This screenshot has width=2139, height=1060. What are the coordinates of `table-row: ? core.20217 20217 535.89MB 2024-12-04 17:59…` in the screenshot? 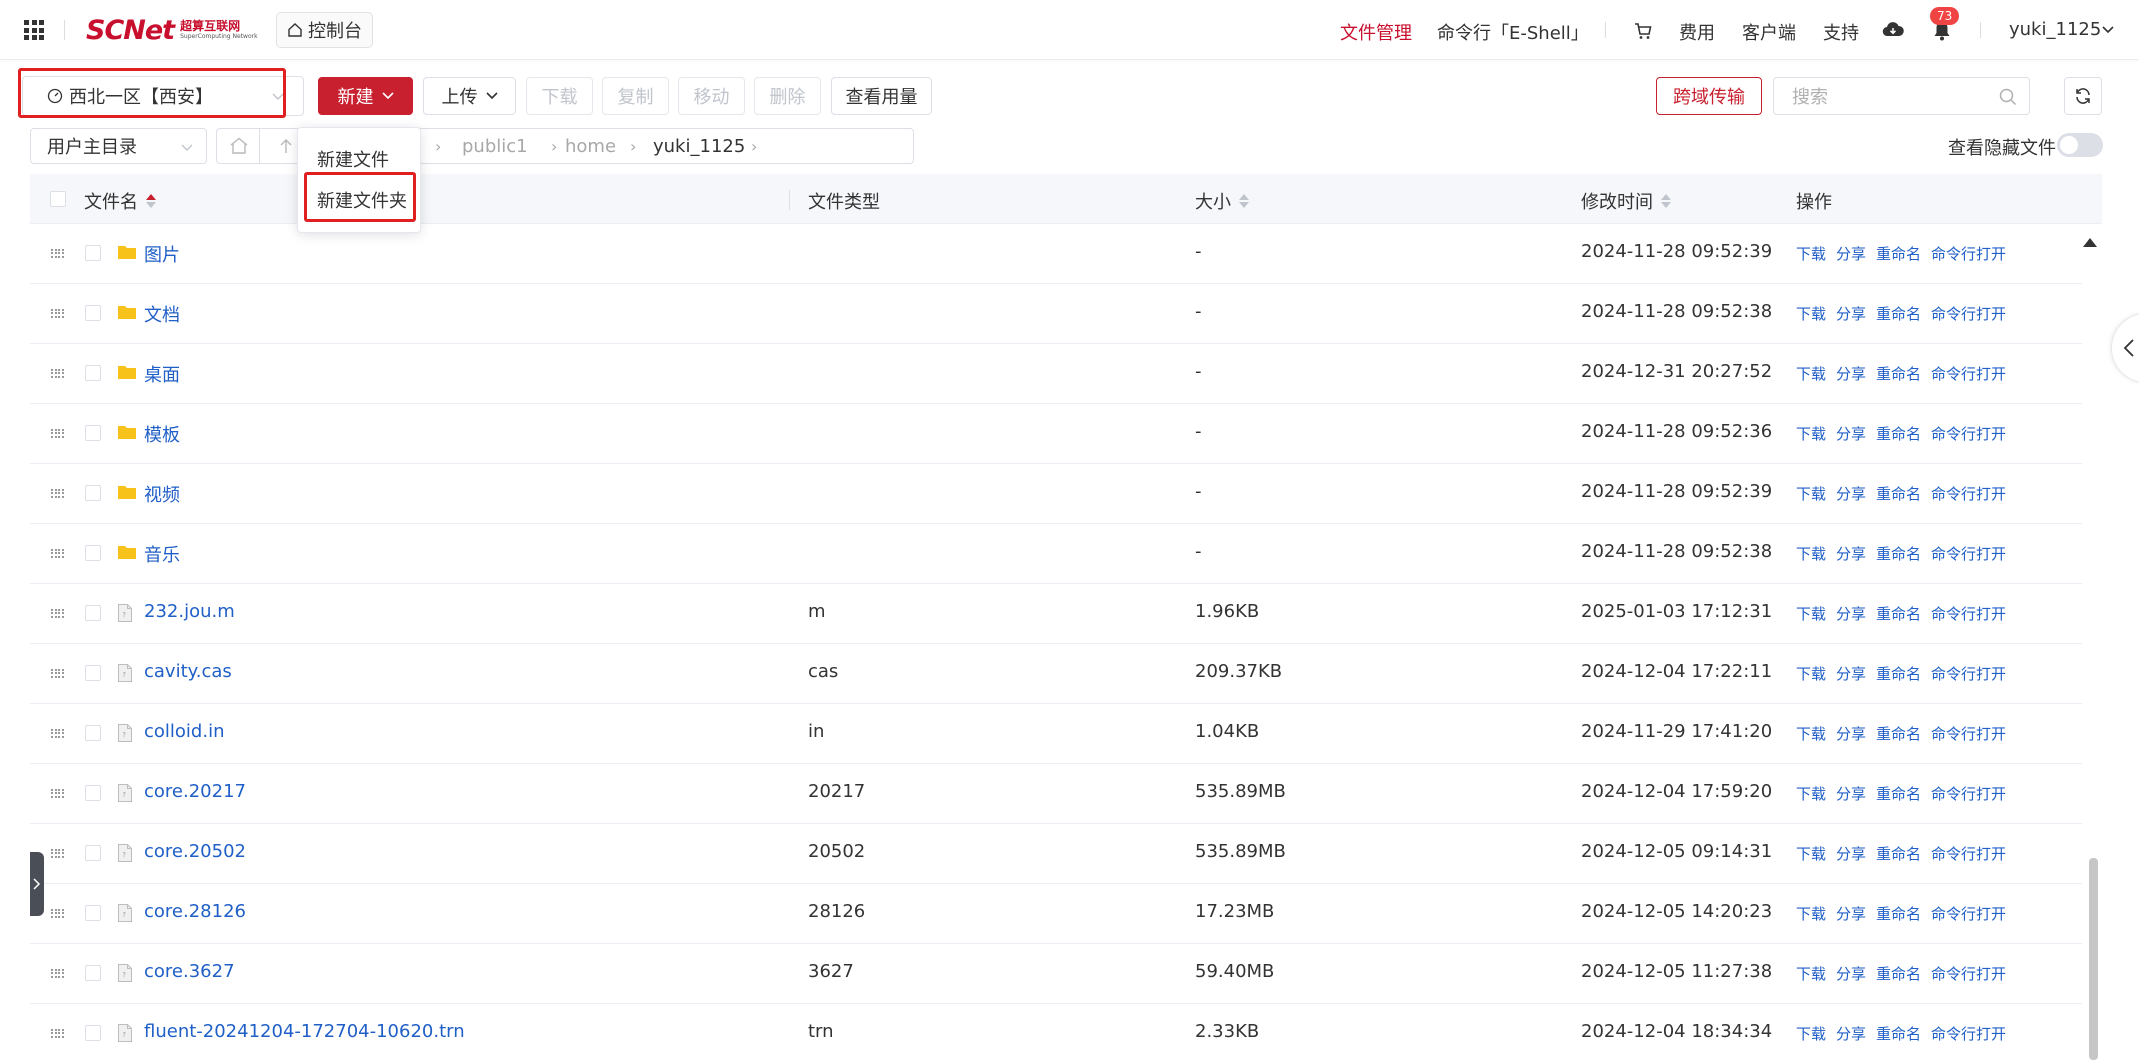 It's located at (1056, 794).